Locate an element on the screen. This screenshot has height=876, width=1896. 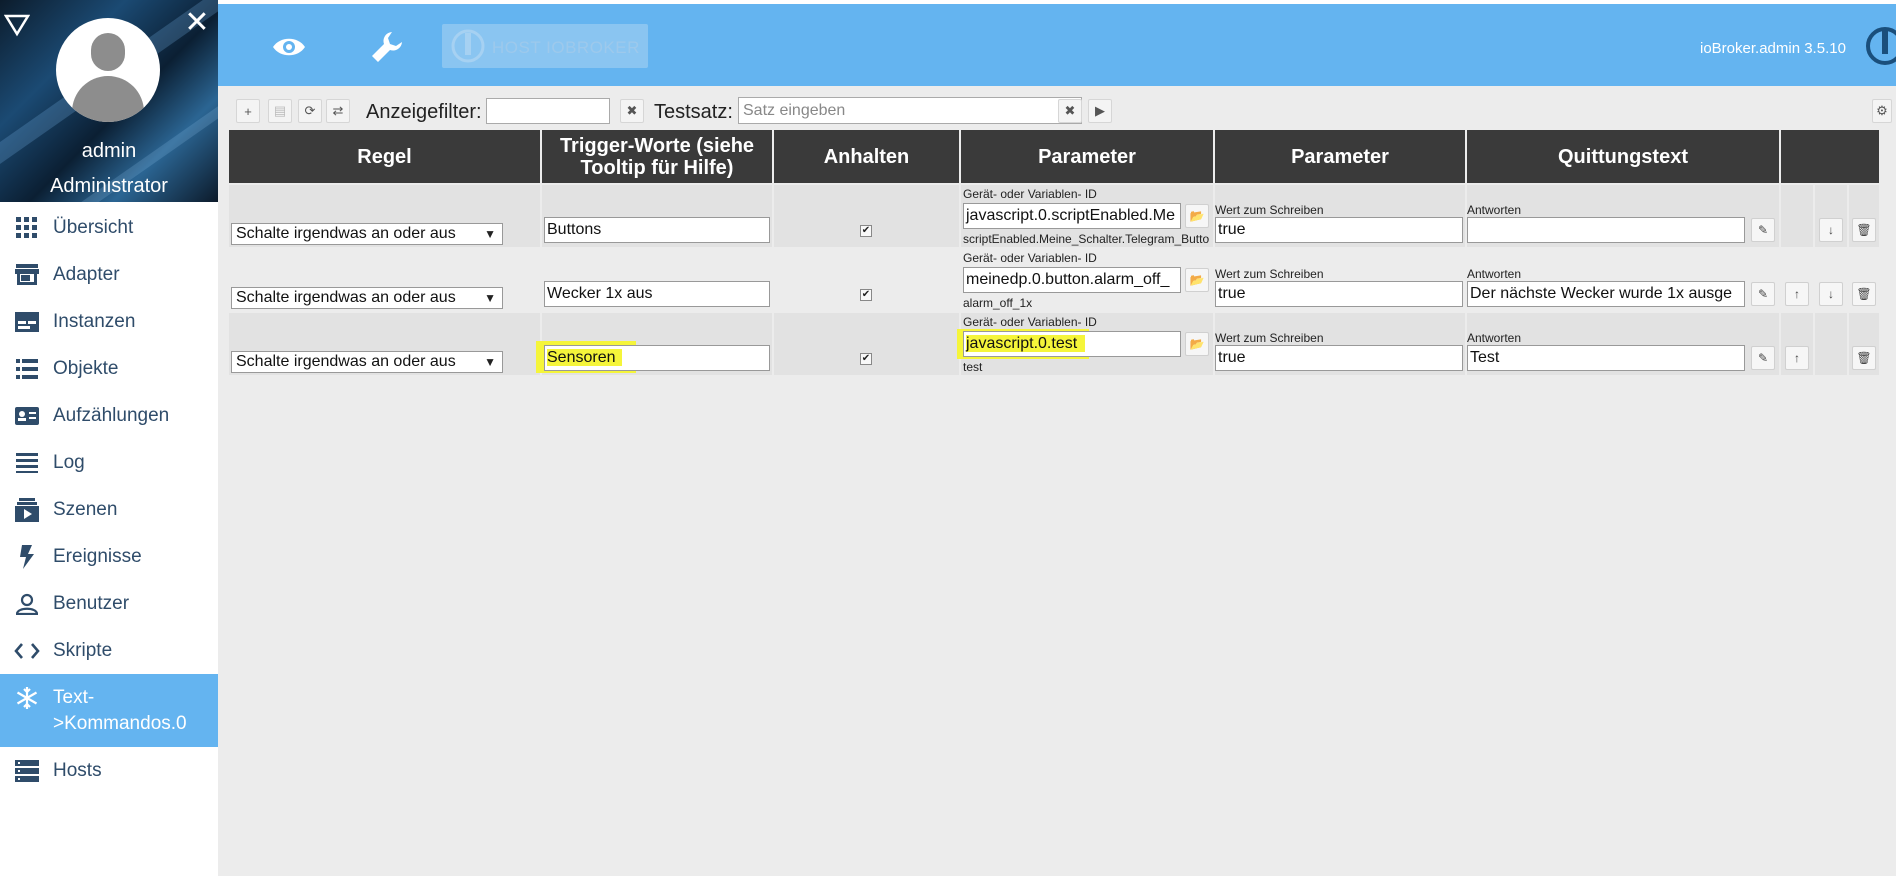
sidebar-item-text-kommandos: Text- >Kommandos.0 is located at coordinates (109, 710).